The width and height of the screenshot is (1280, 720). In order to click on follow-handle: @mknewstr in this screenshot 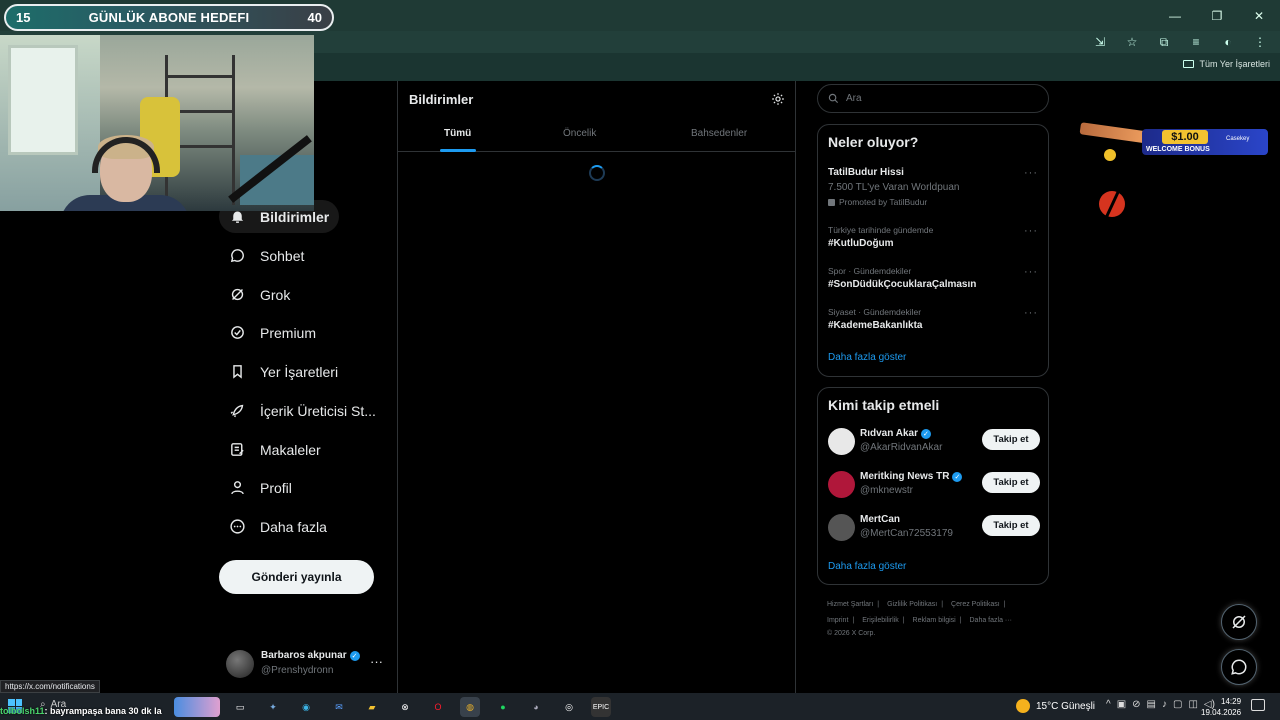, I will do `click(886, 490)`.